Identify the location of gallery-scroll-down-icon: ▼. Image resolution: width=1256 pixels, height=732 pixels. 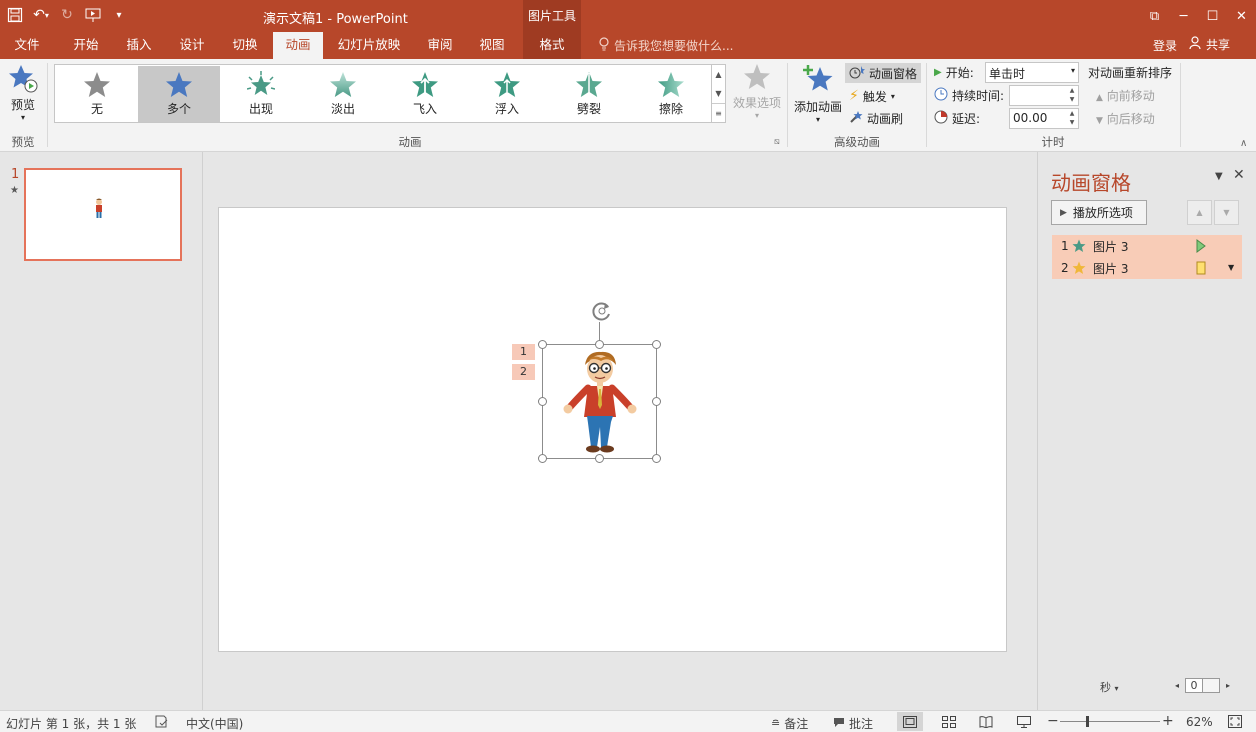
(718, 93).